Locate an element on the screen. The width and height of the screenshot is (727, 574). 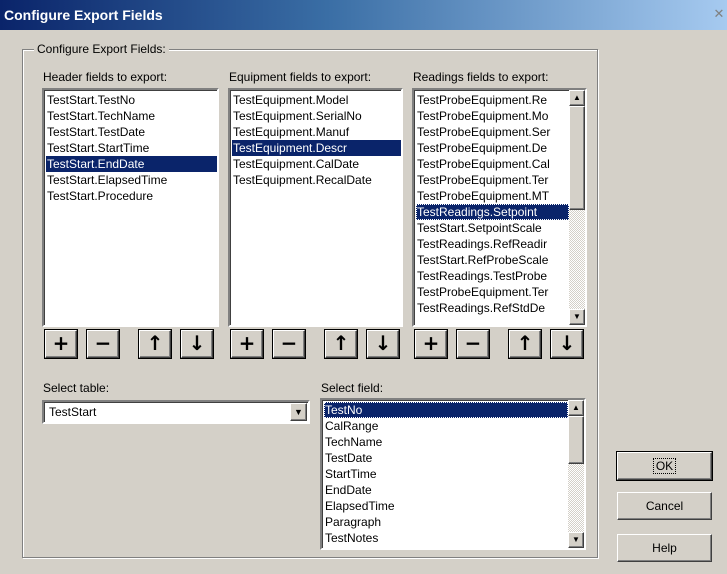
list-item: CalRange is located at coordinates (446, 426).